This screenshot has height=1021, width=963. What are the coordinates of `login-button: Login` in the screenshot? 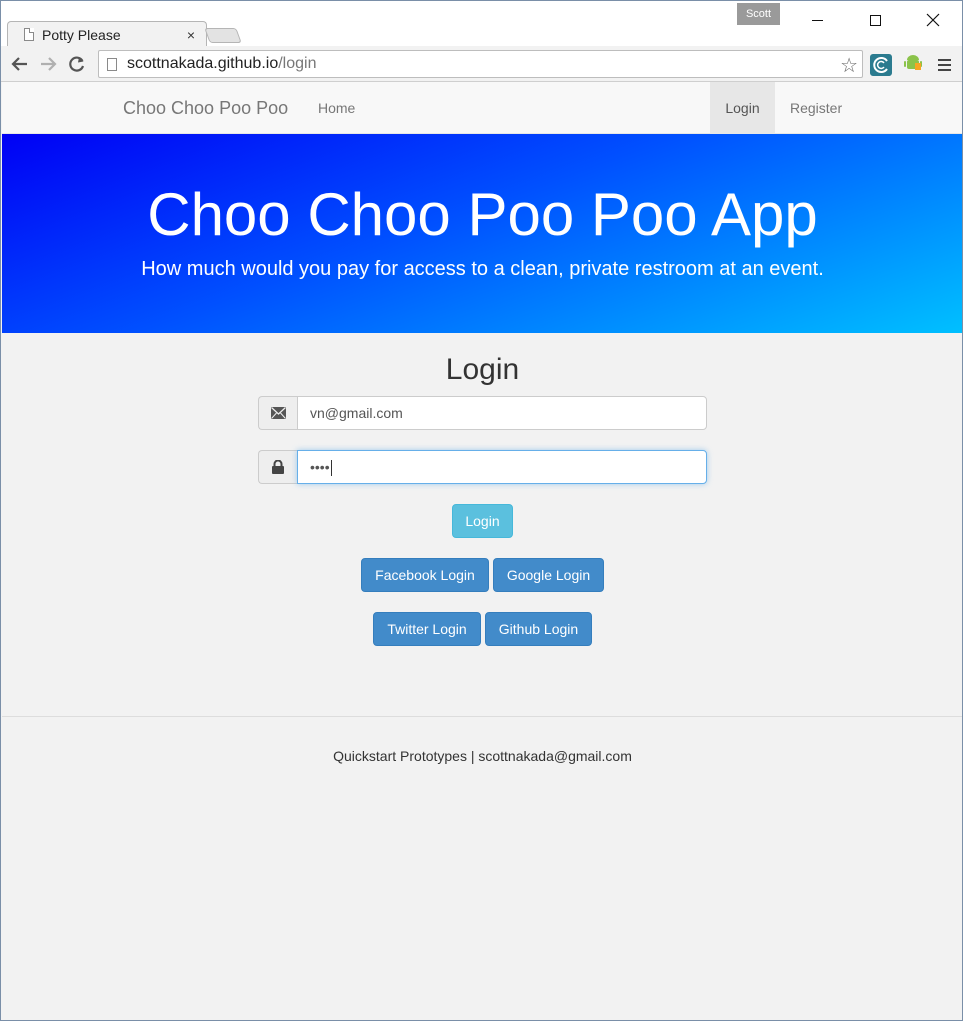 It's located at (482, 521).